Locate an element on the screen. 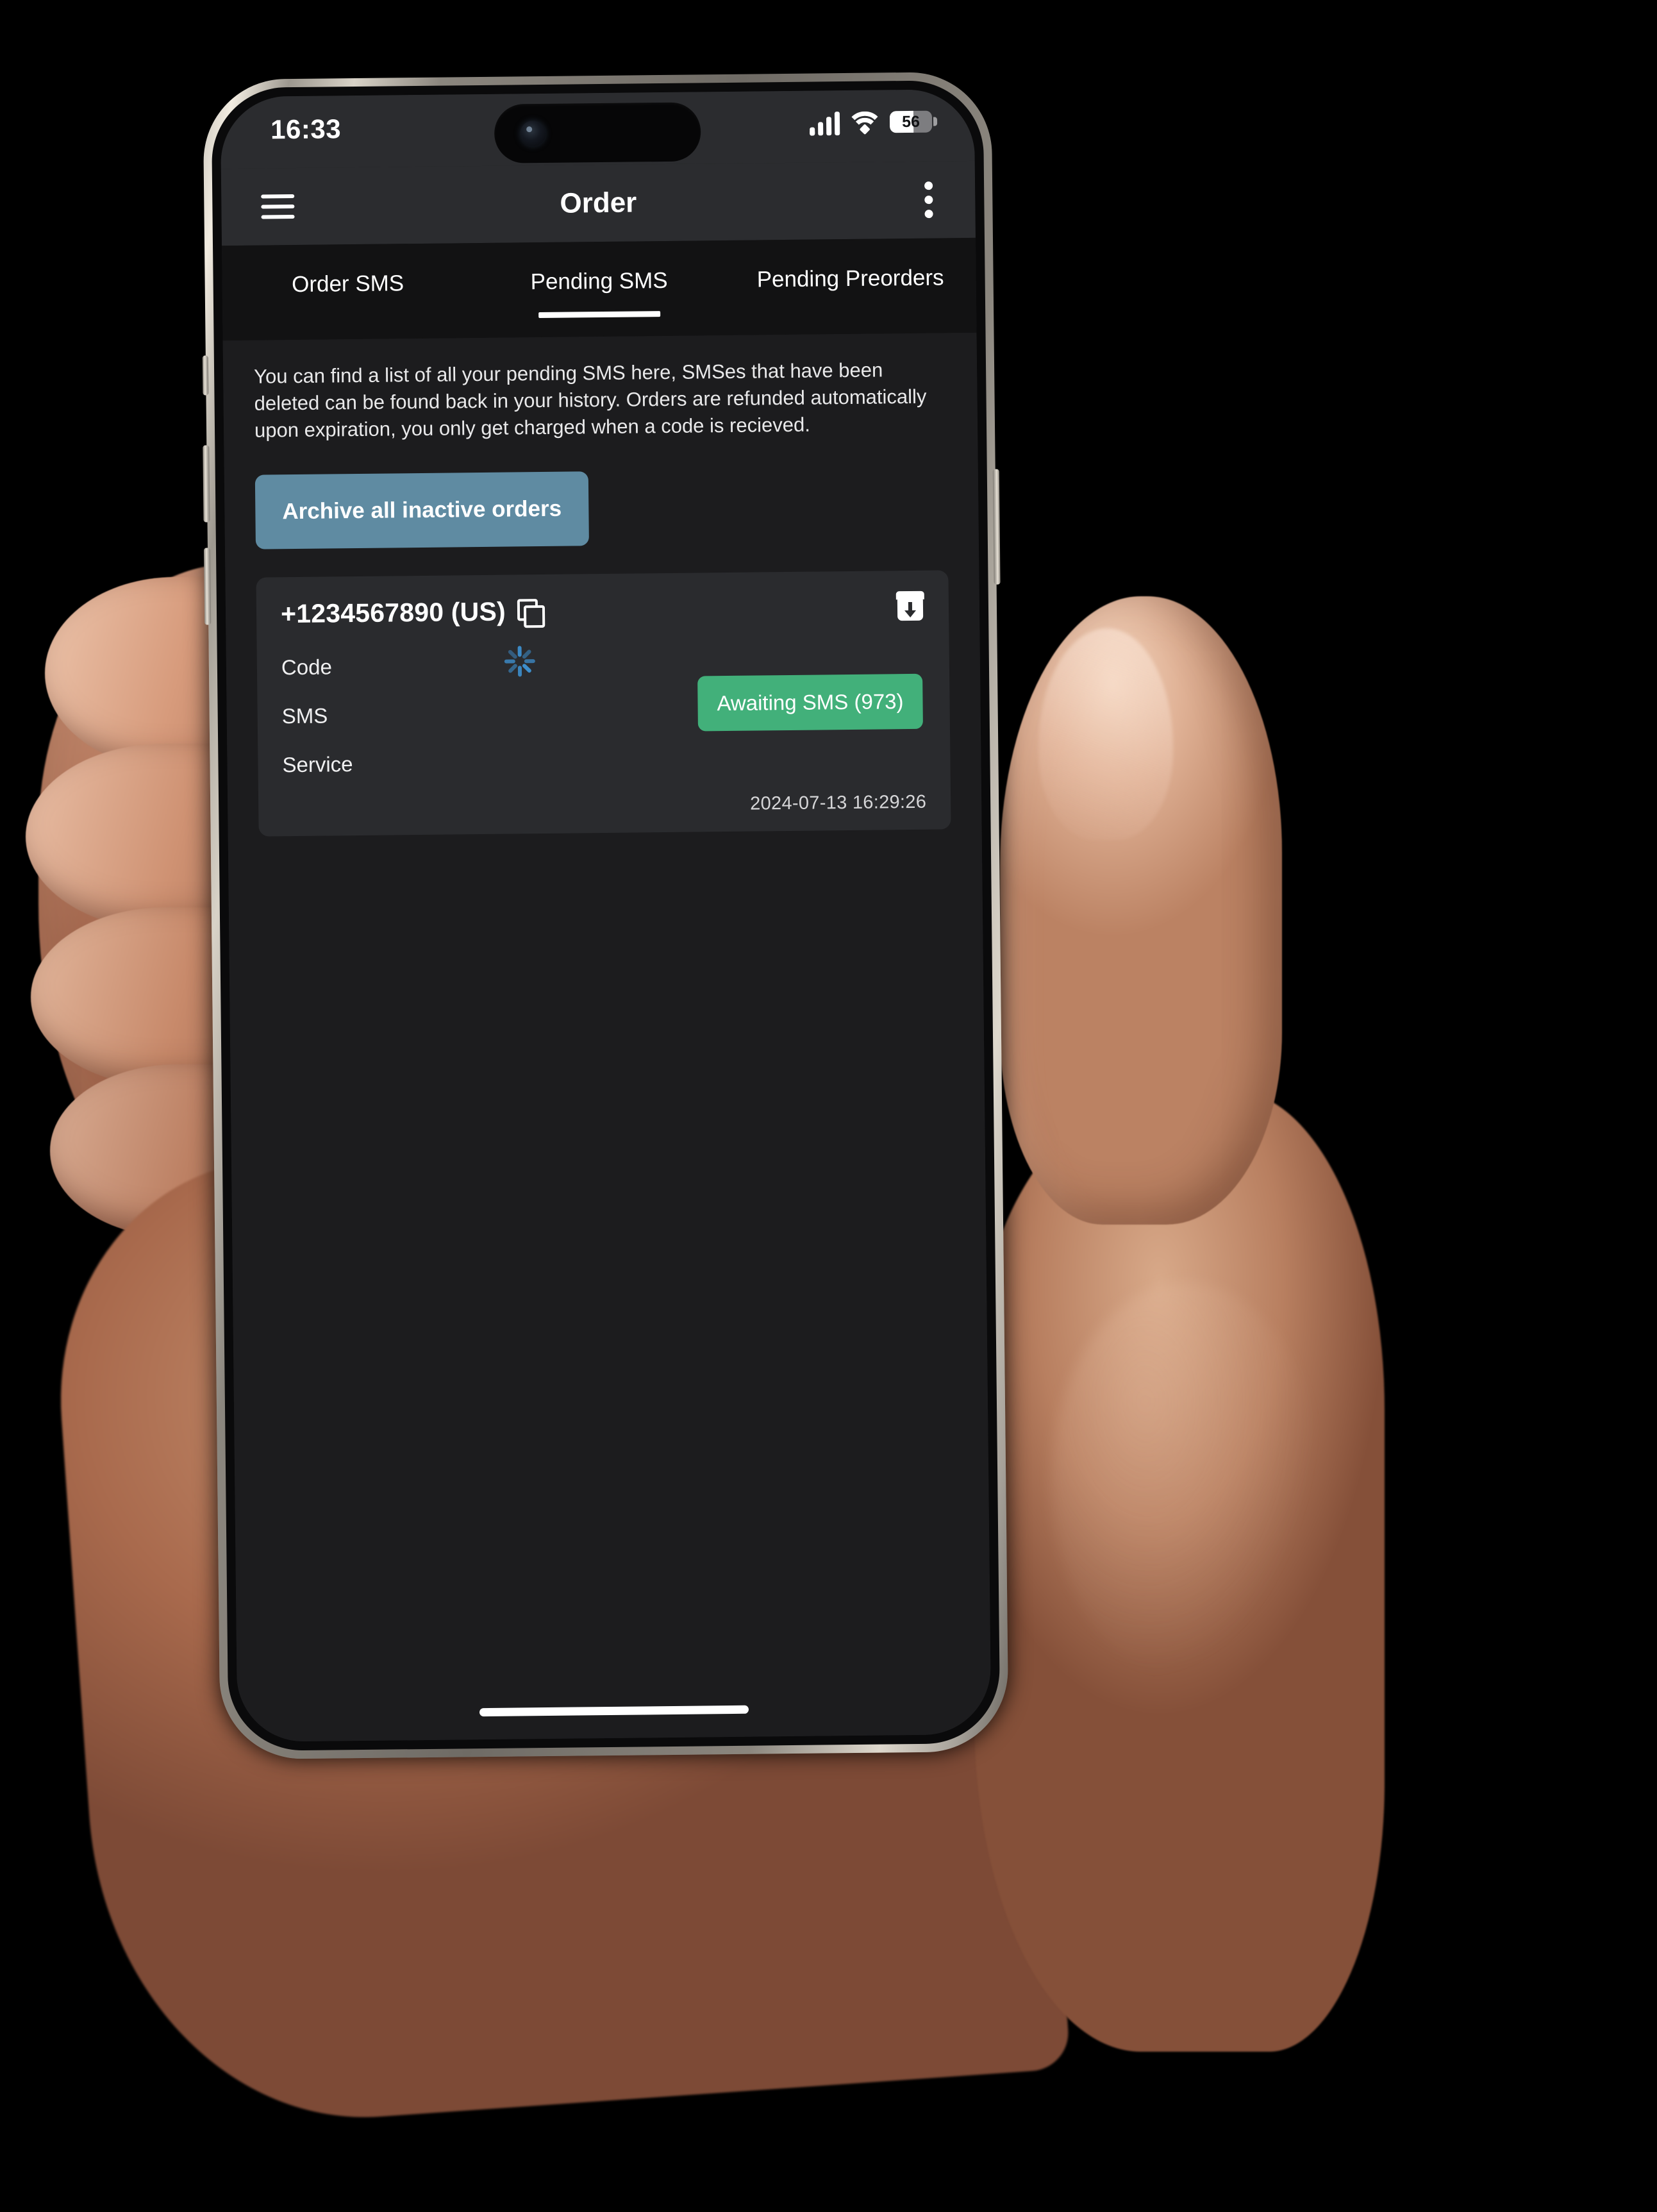 The width and height of the screenshot is (1657, 2212). battery-percent-label: 56 is located at coordinates (911, 121).